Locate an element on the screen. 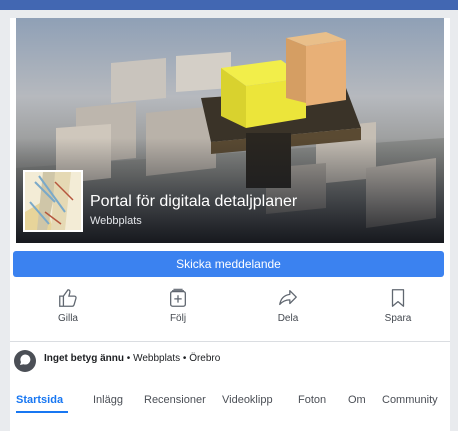 Image resolution: width=458 pixels, height=431 pixels. save-label: Spara is located at coordinates (398, 318).